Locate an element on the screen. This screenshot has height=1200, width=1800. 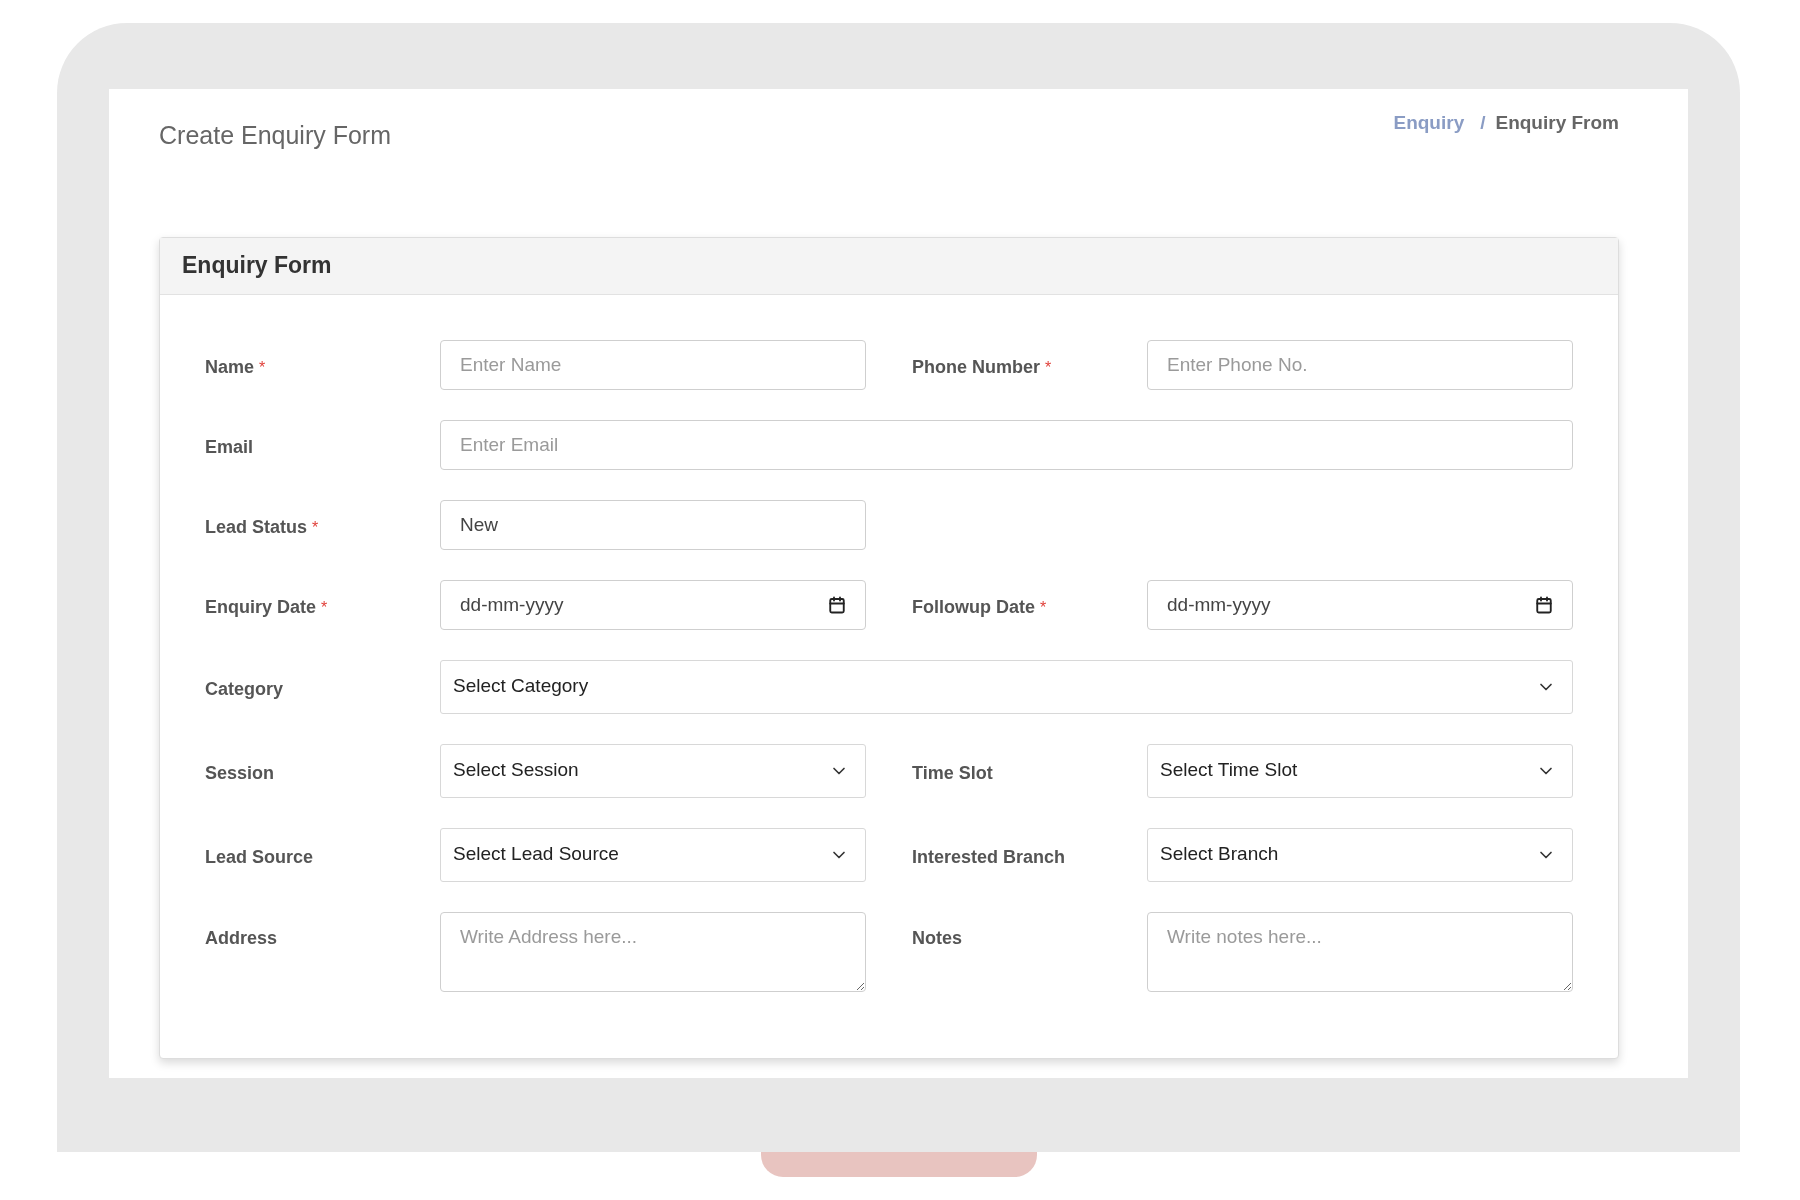
input-field: New is located at coordinates (653, 524).